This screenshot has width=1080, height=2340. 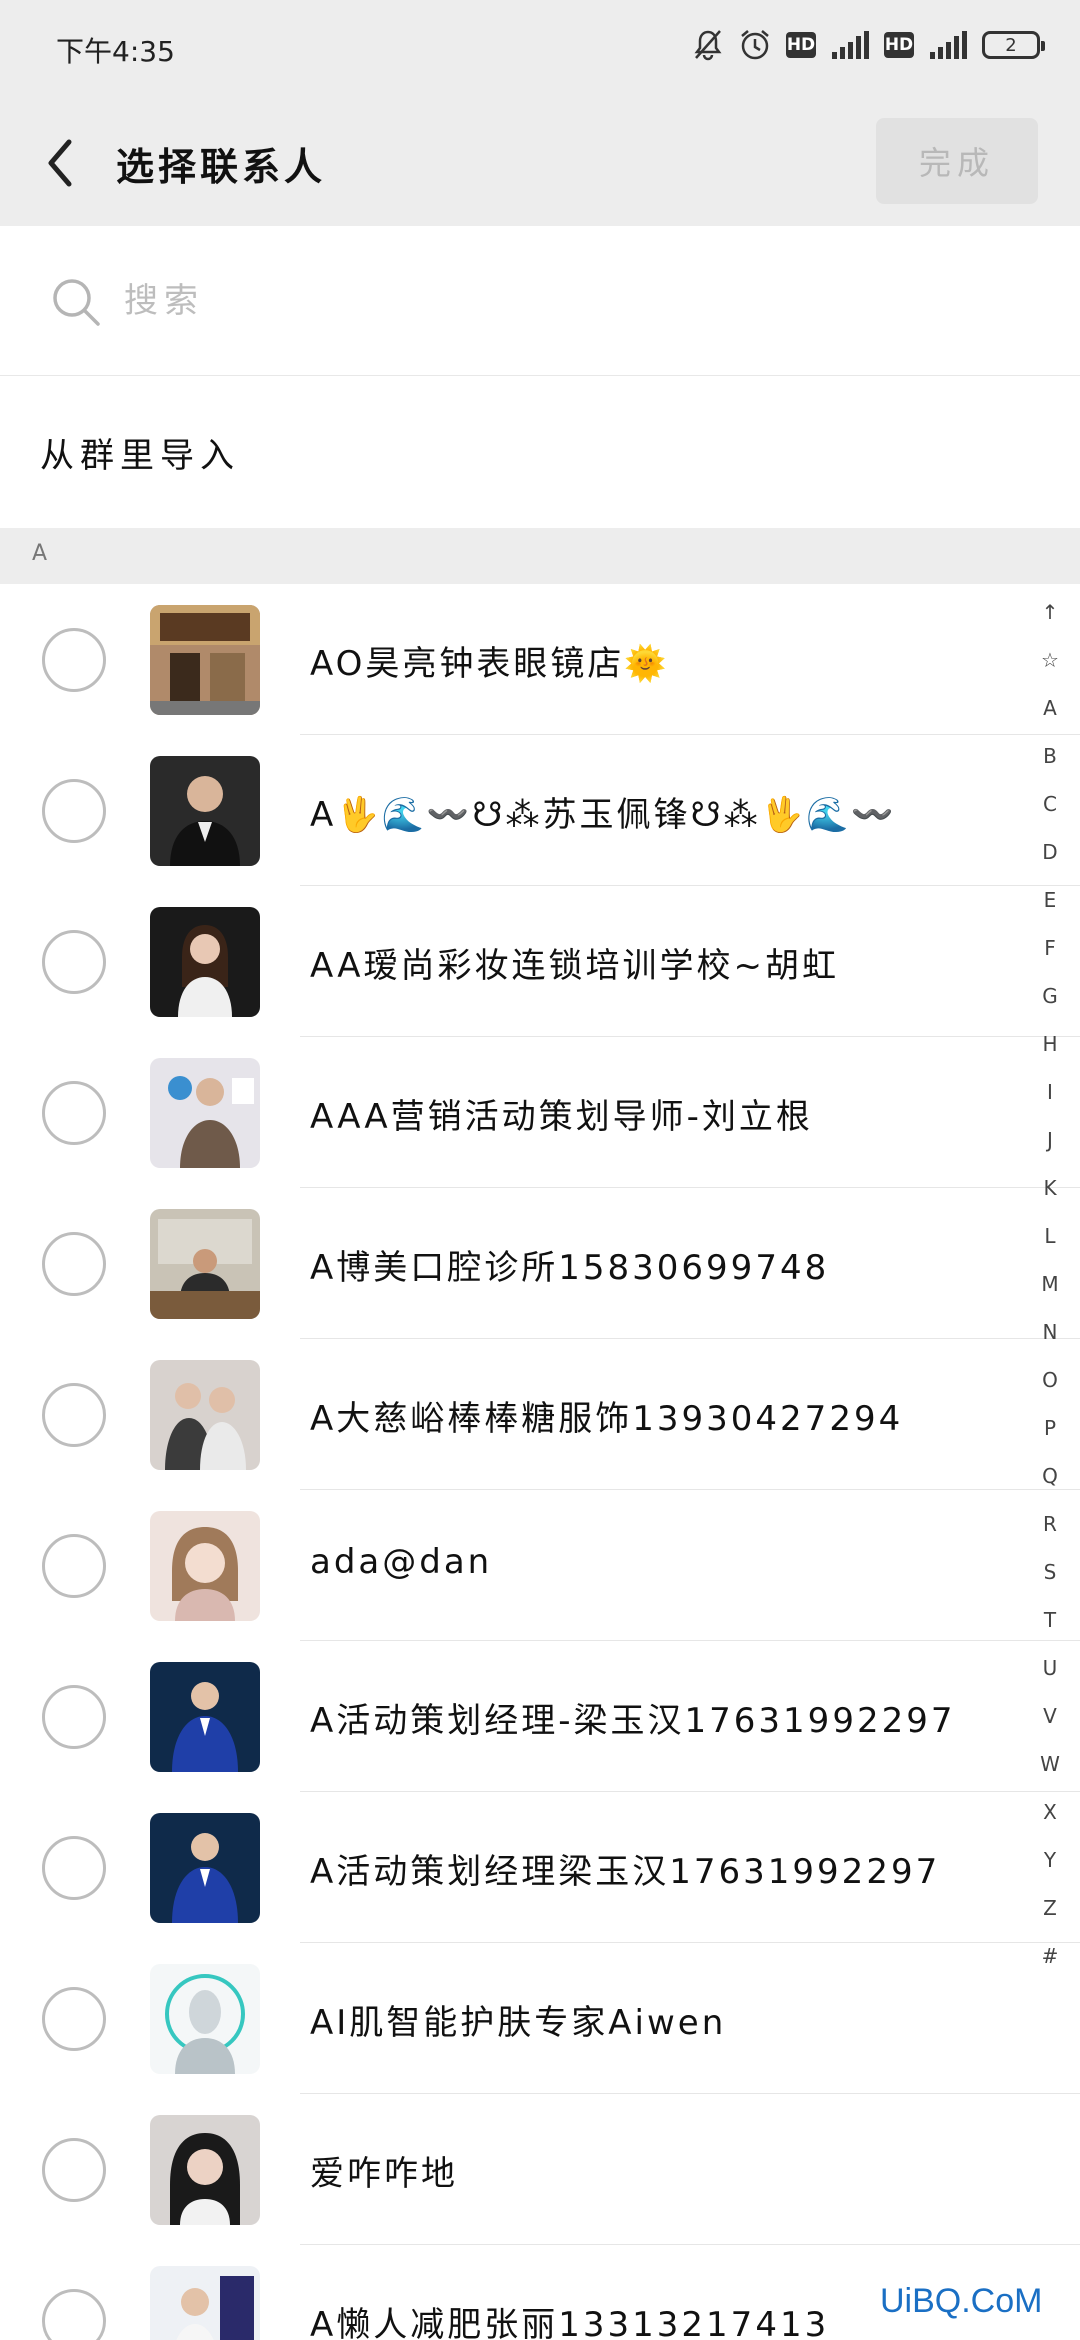 What do you see at coordinates (384, 2174) in the screenshot?
I see `contact-name: 爱咋咋地` at bounding box center [384, 2174].